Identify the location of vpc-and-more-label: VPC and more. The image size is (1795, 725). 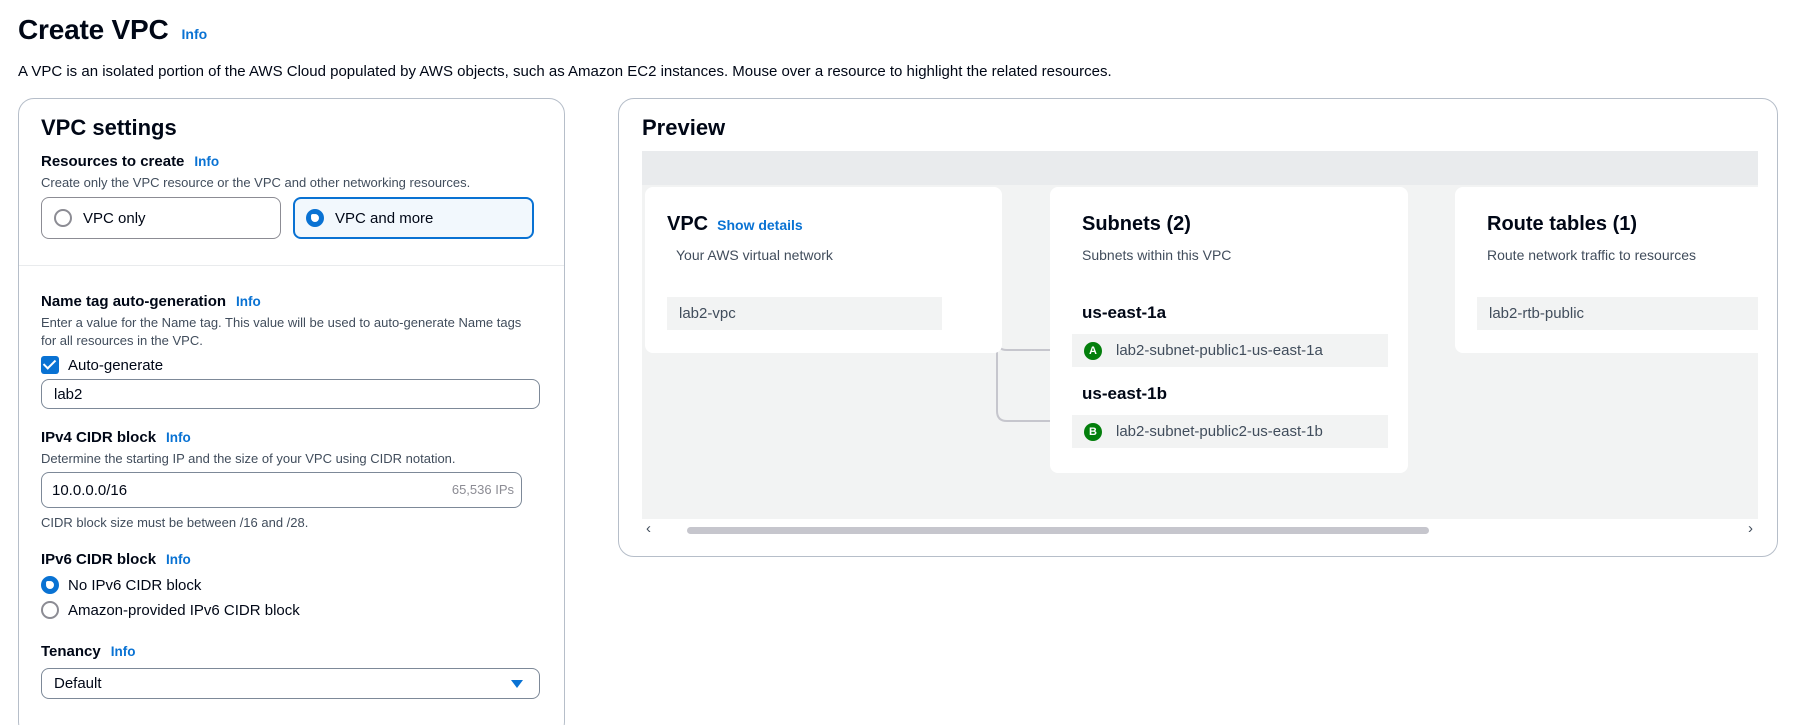
(384, 218).